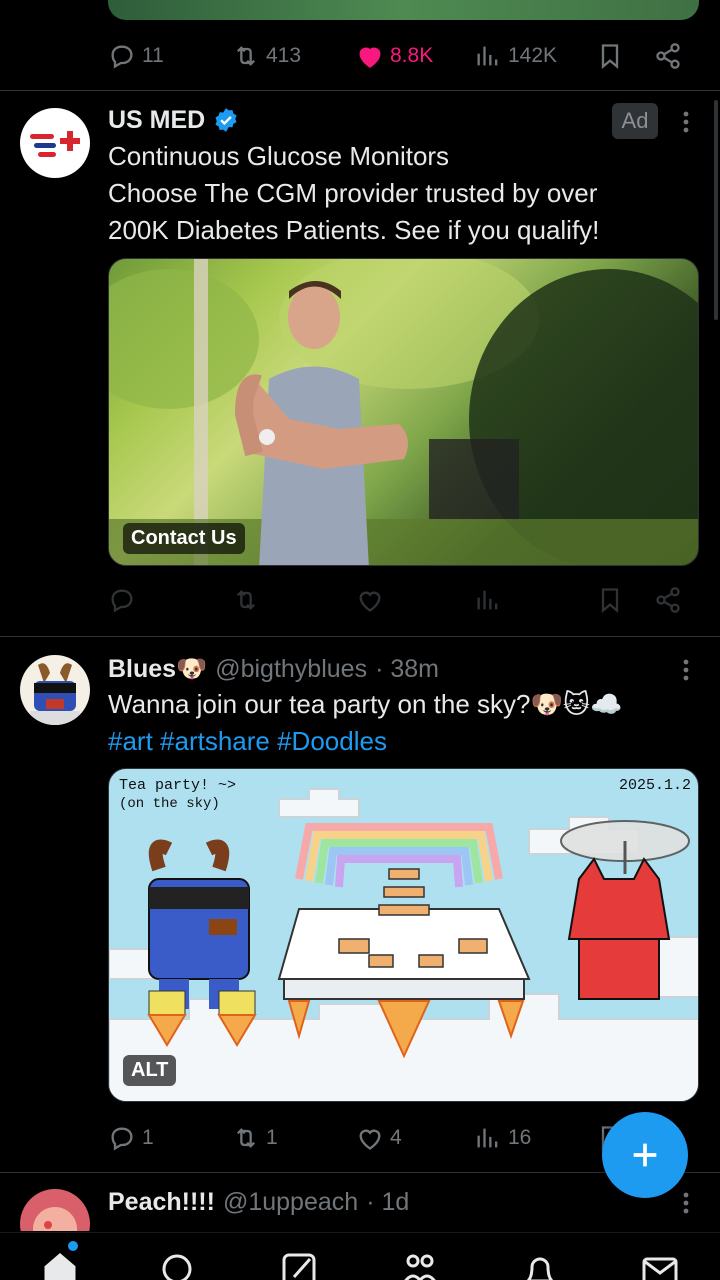 The width and height of the screenshot is (720, 1280). I want to click on ad-header: US MED, so click(173, 120).